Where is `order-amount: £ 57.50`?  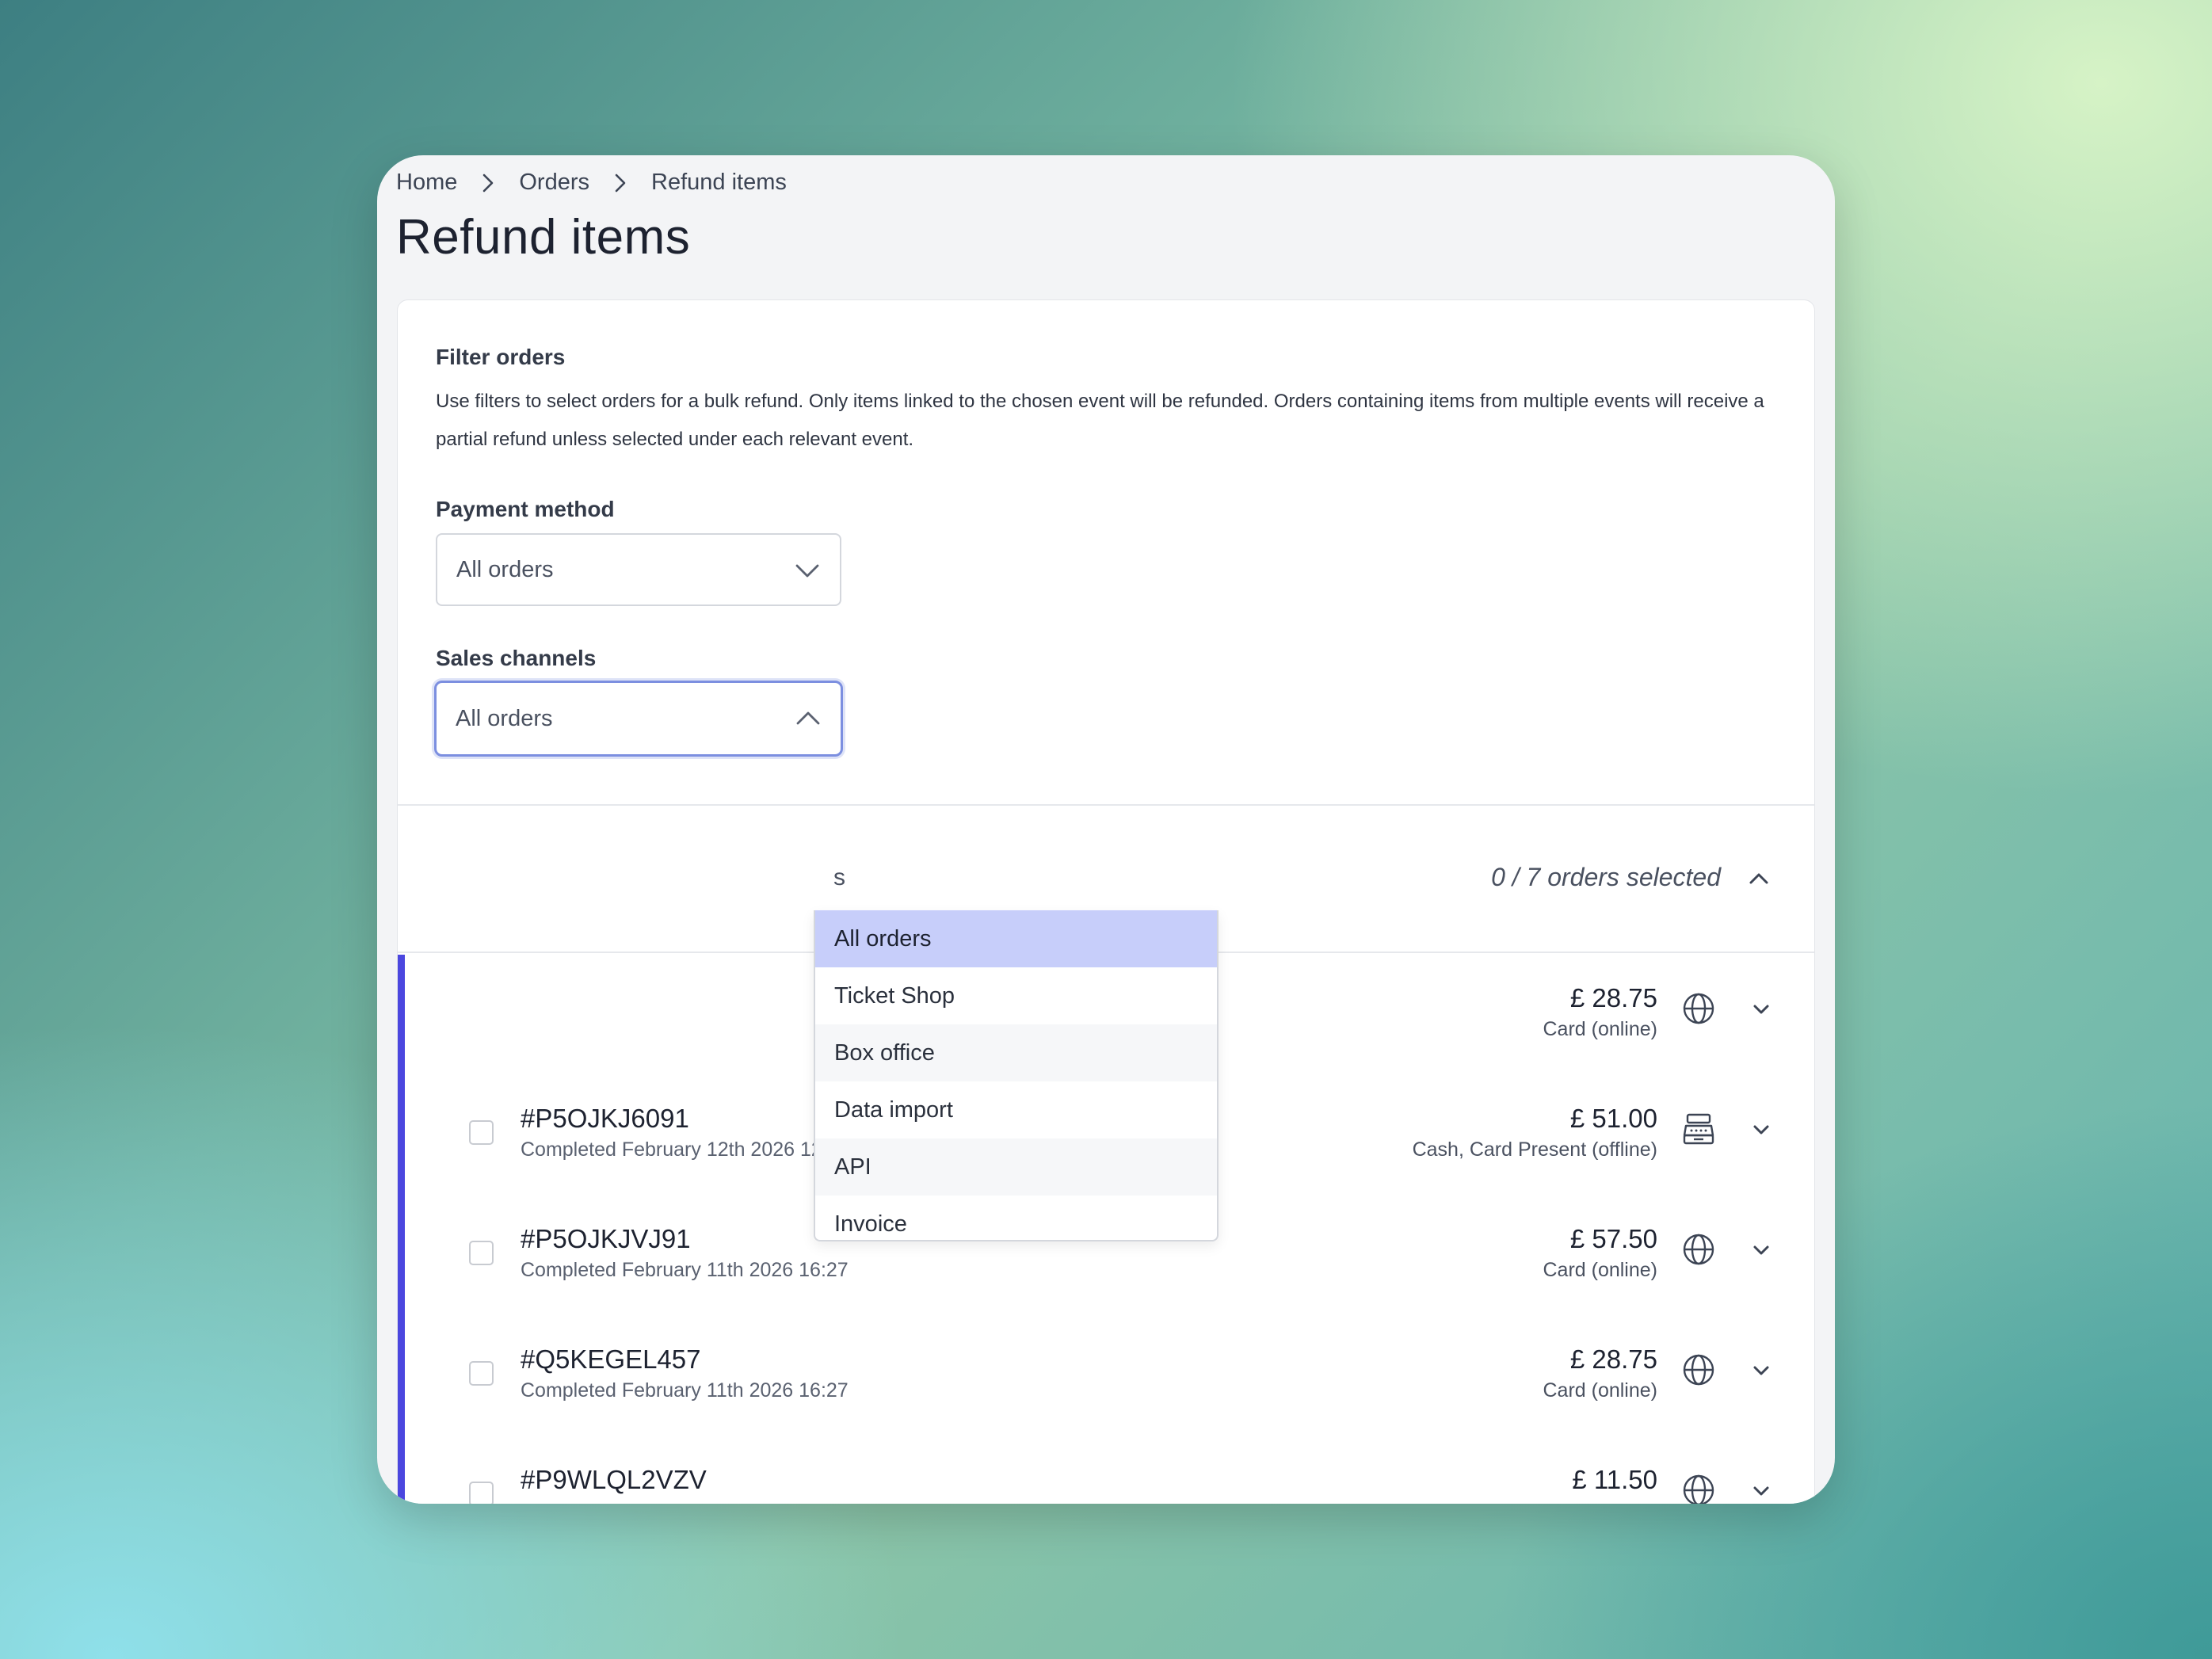
order-amount: £ 57.50 is located at coordinates (1613, 1238).